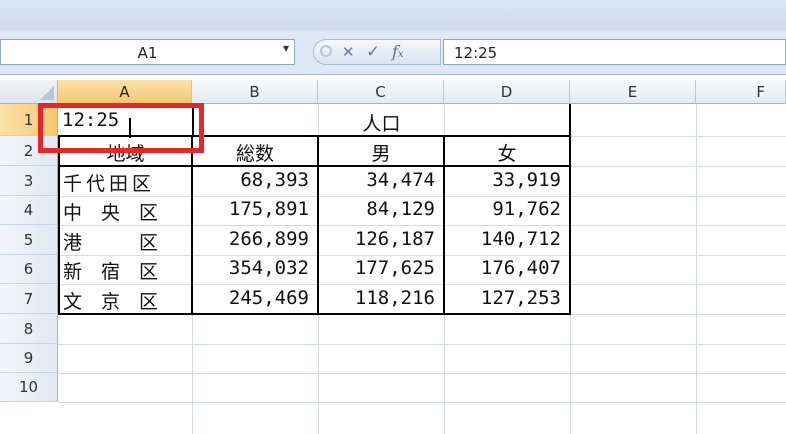 This screenshot has width=786, height=434. Describe the element at coordinates (255, 182) in the screenshot. I see `cell-b3: 68,393` at that location.